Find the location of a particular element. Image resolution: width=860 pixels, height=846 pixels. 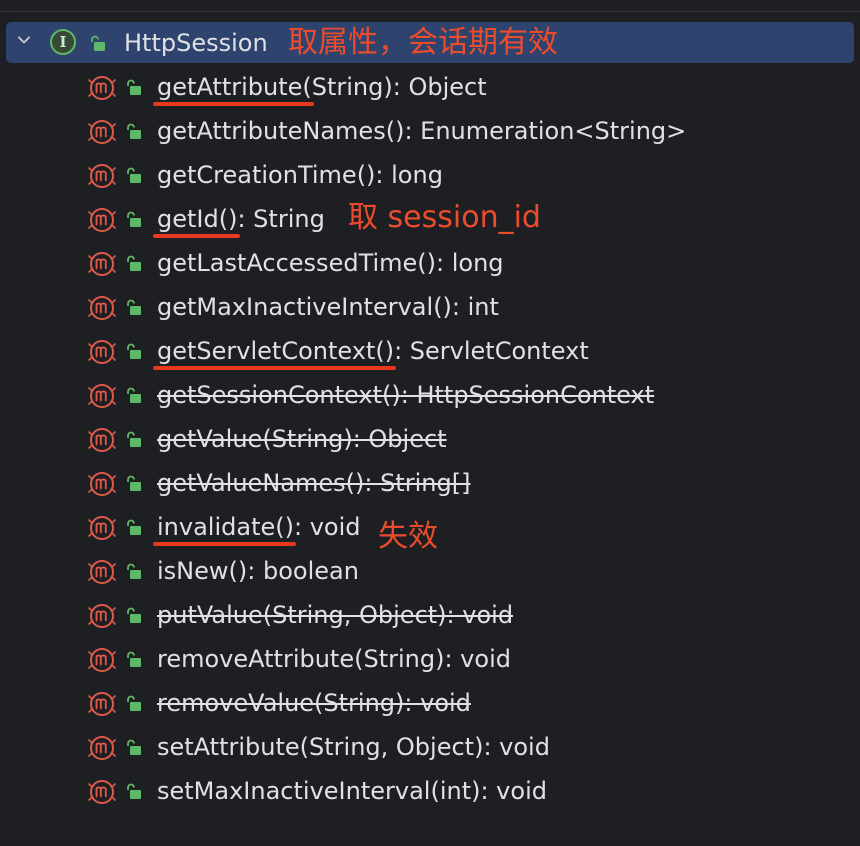

method-signature: getCreationTime(): long is located at coordinates (300, 175).